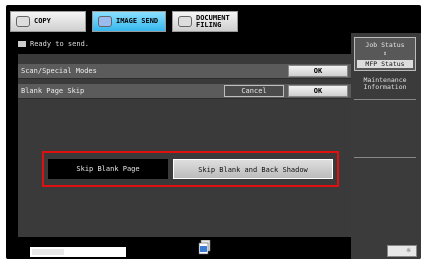 This screenshot has width=427, height=263. I want to click on information-label: Information, so click(385, 87).